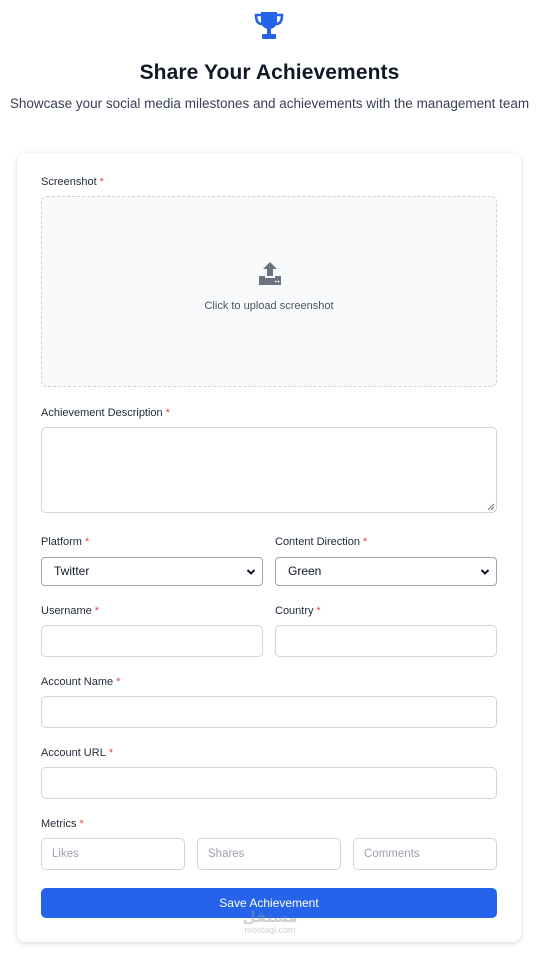 Image resolution: width=539 pixels, height=955 pixels. I want to click on description-label: Achievement Description *, so click(105, 413).